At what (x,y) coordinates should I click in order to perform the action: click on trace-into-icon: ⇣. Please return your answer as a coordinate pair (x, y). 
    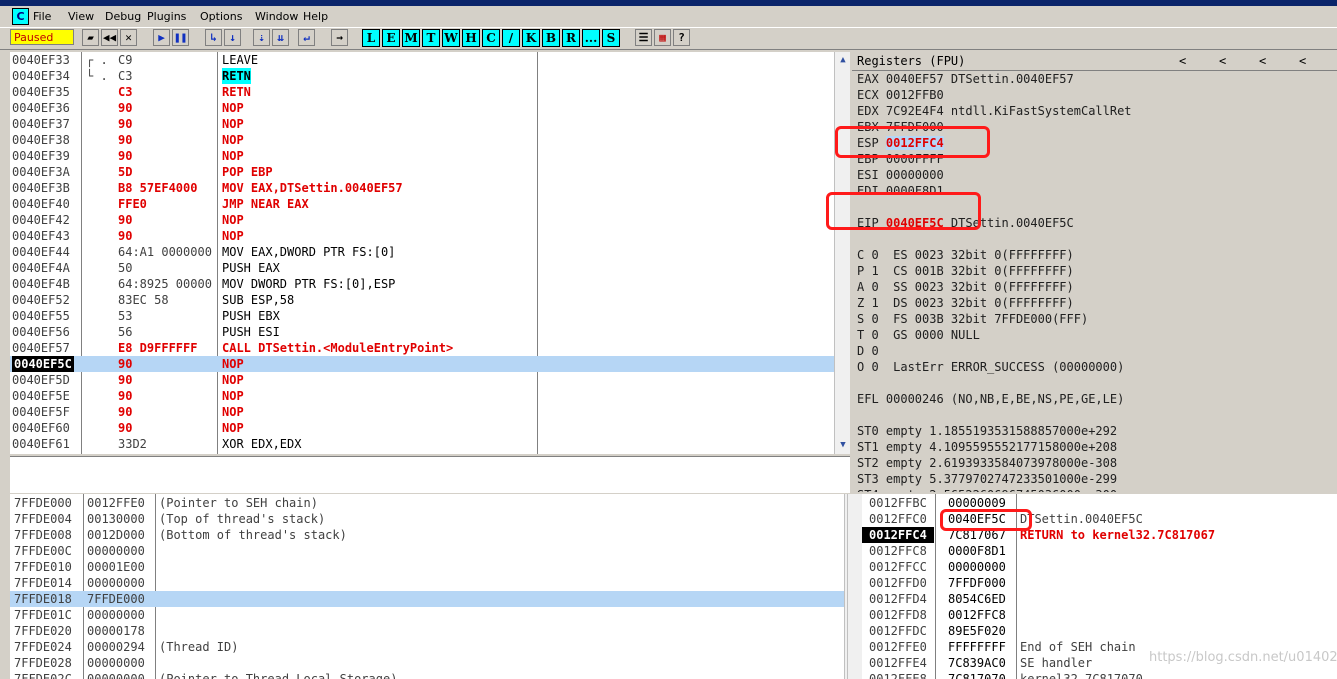
    Looking at the image, I should click on (261, 37).